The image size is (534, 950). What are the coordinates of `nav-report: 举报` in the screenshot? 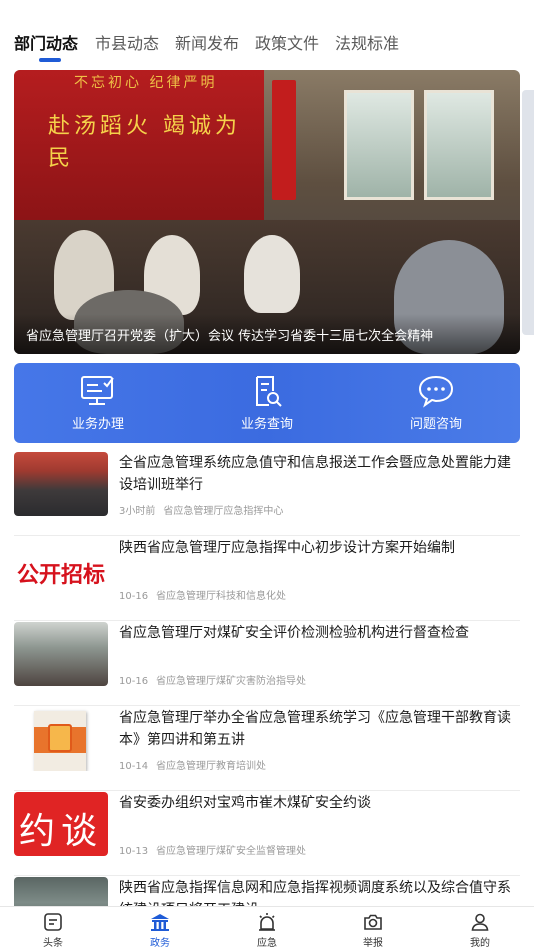 It's located at (373, 930).